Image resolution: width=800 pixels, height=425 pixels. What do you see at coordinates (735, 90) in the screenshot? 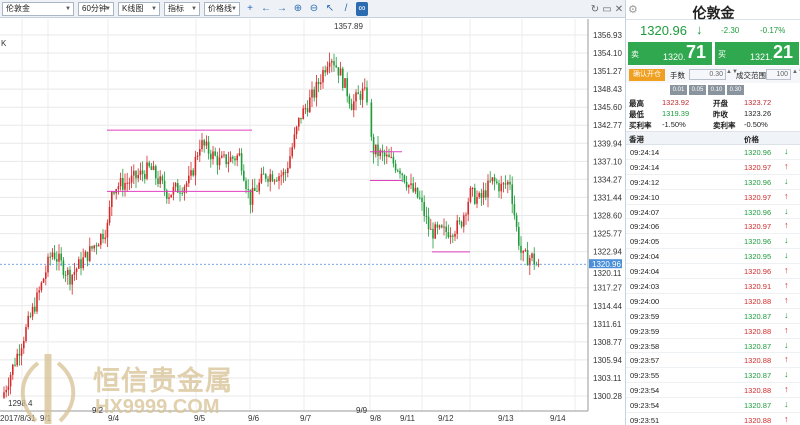
I see `qty-chip: 0.30` at bounding box center [735, 90].